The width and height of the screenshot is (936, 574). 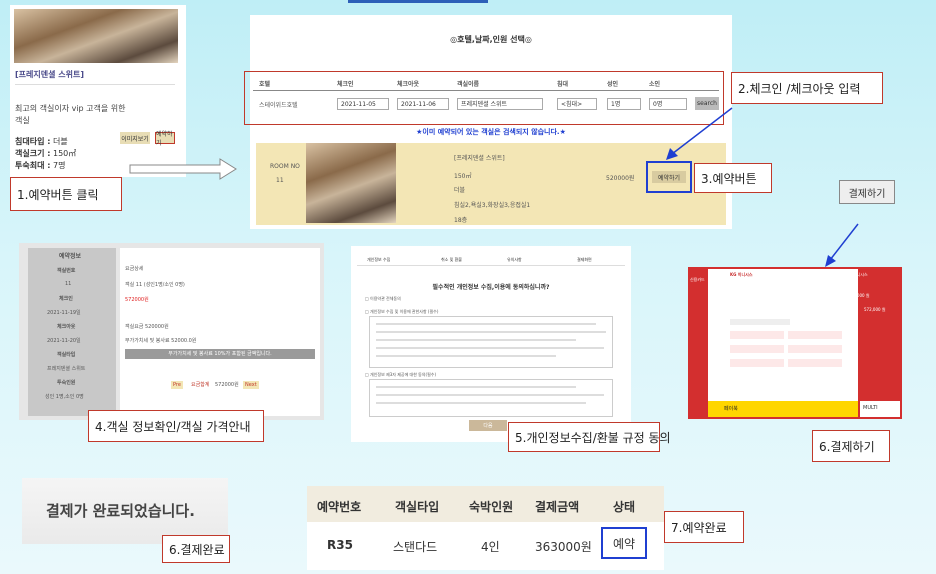 What do you see at coordinates (66, 383) in the screenshot?
I see `row-label-guests: 투숙인원` at bounding box center [66, 383].